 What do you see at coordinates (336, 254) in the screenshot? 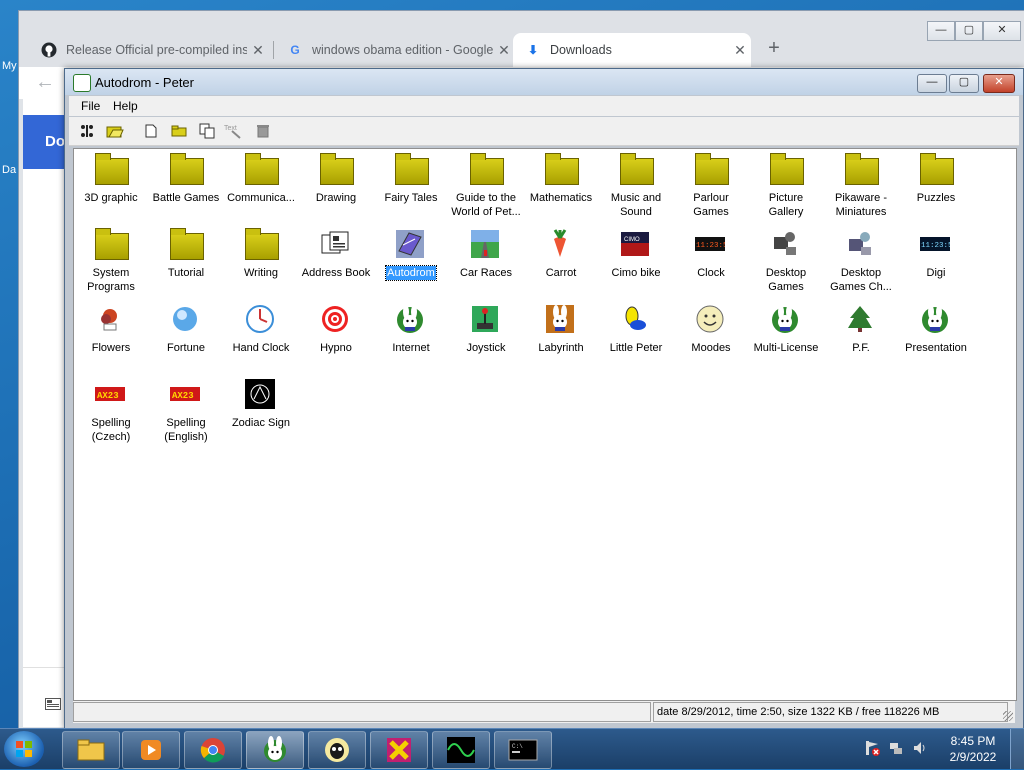
I see `program-item: Address Book` at bounding box center [336, 254].